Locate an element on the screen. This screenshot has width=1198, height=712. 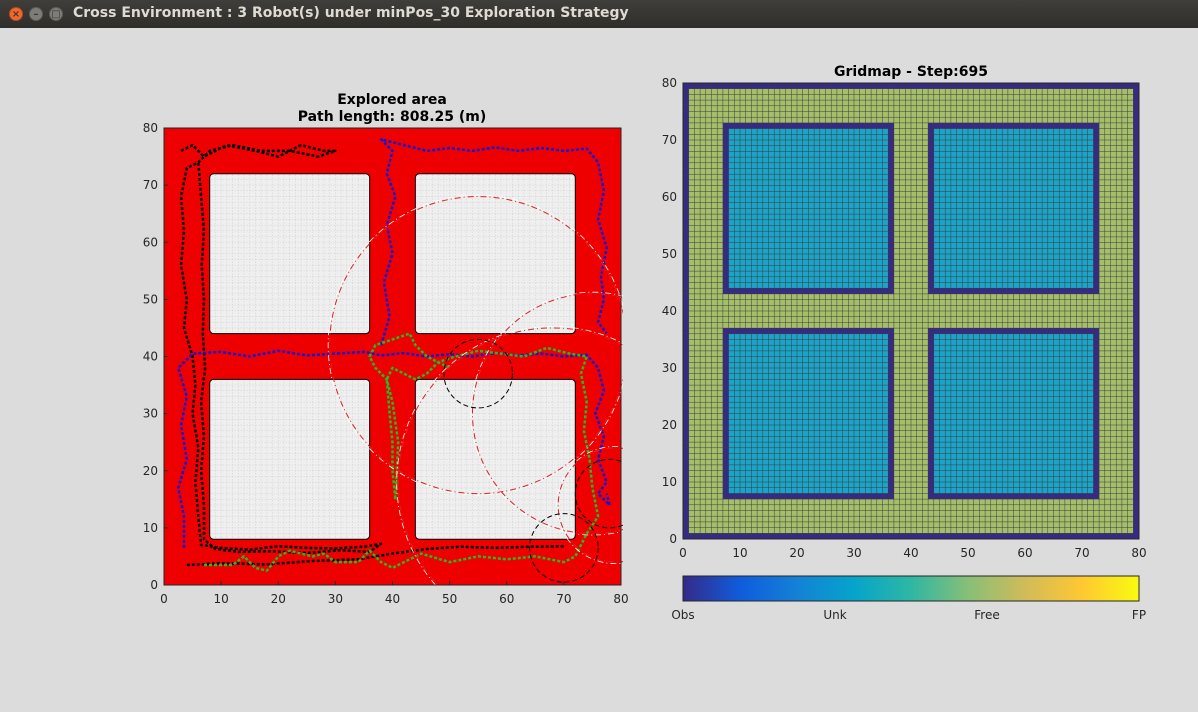
window-close-button: × is located at coordinates (16, 14).